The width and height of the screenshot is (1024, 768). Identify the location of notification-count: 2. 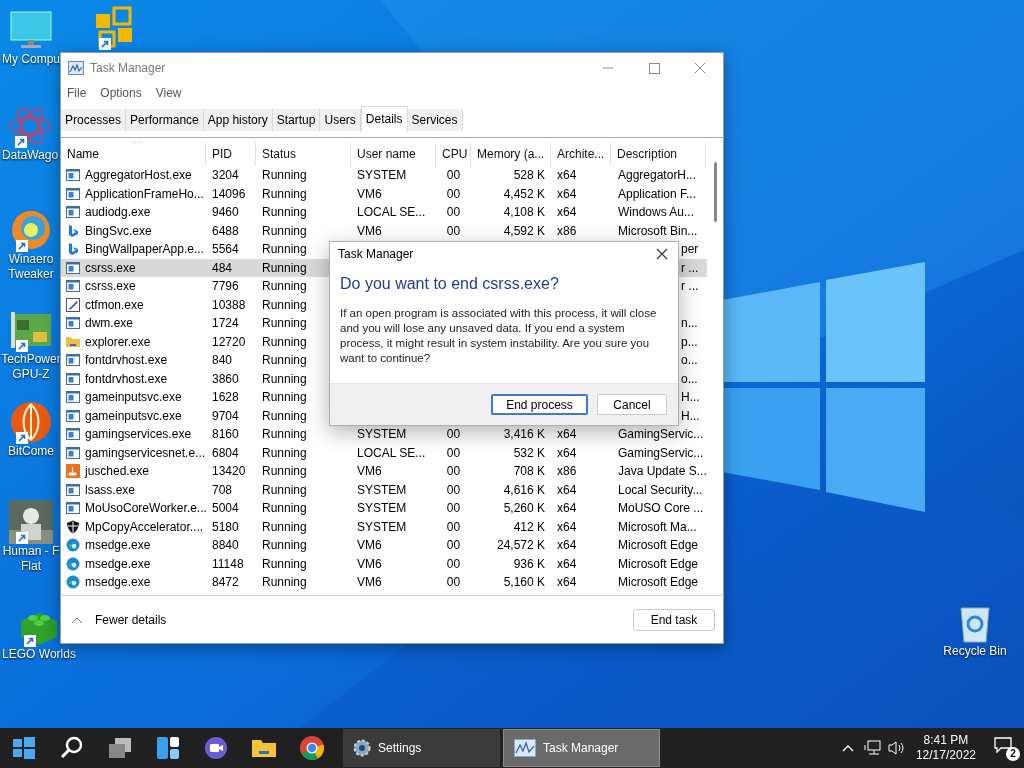
(1013, 754).